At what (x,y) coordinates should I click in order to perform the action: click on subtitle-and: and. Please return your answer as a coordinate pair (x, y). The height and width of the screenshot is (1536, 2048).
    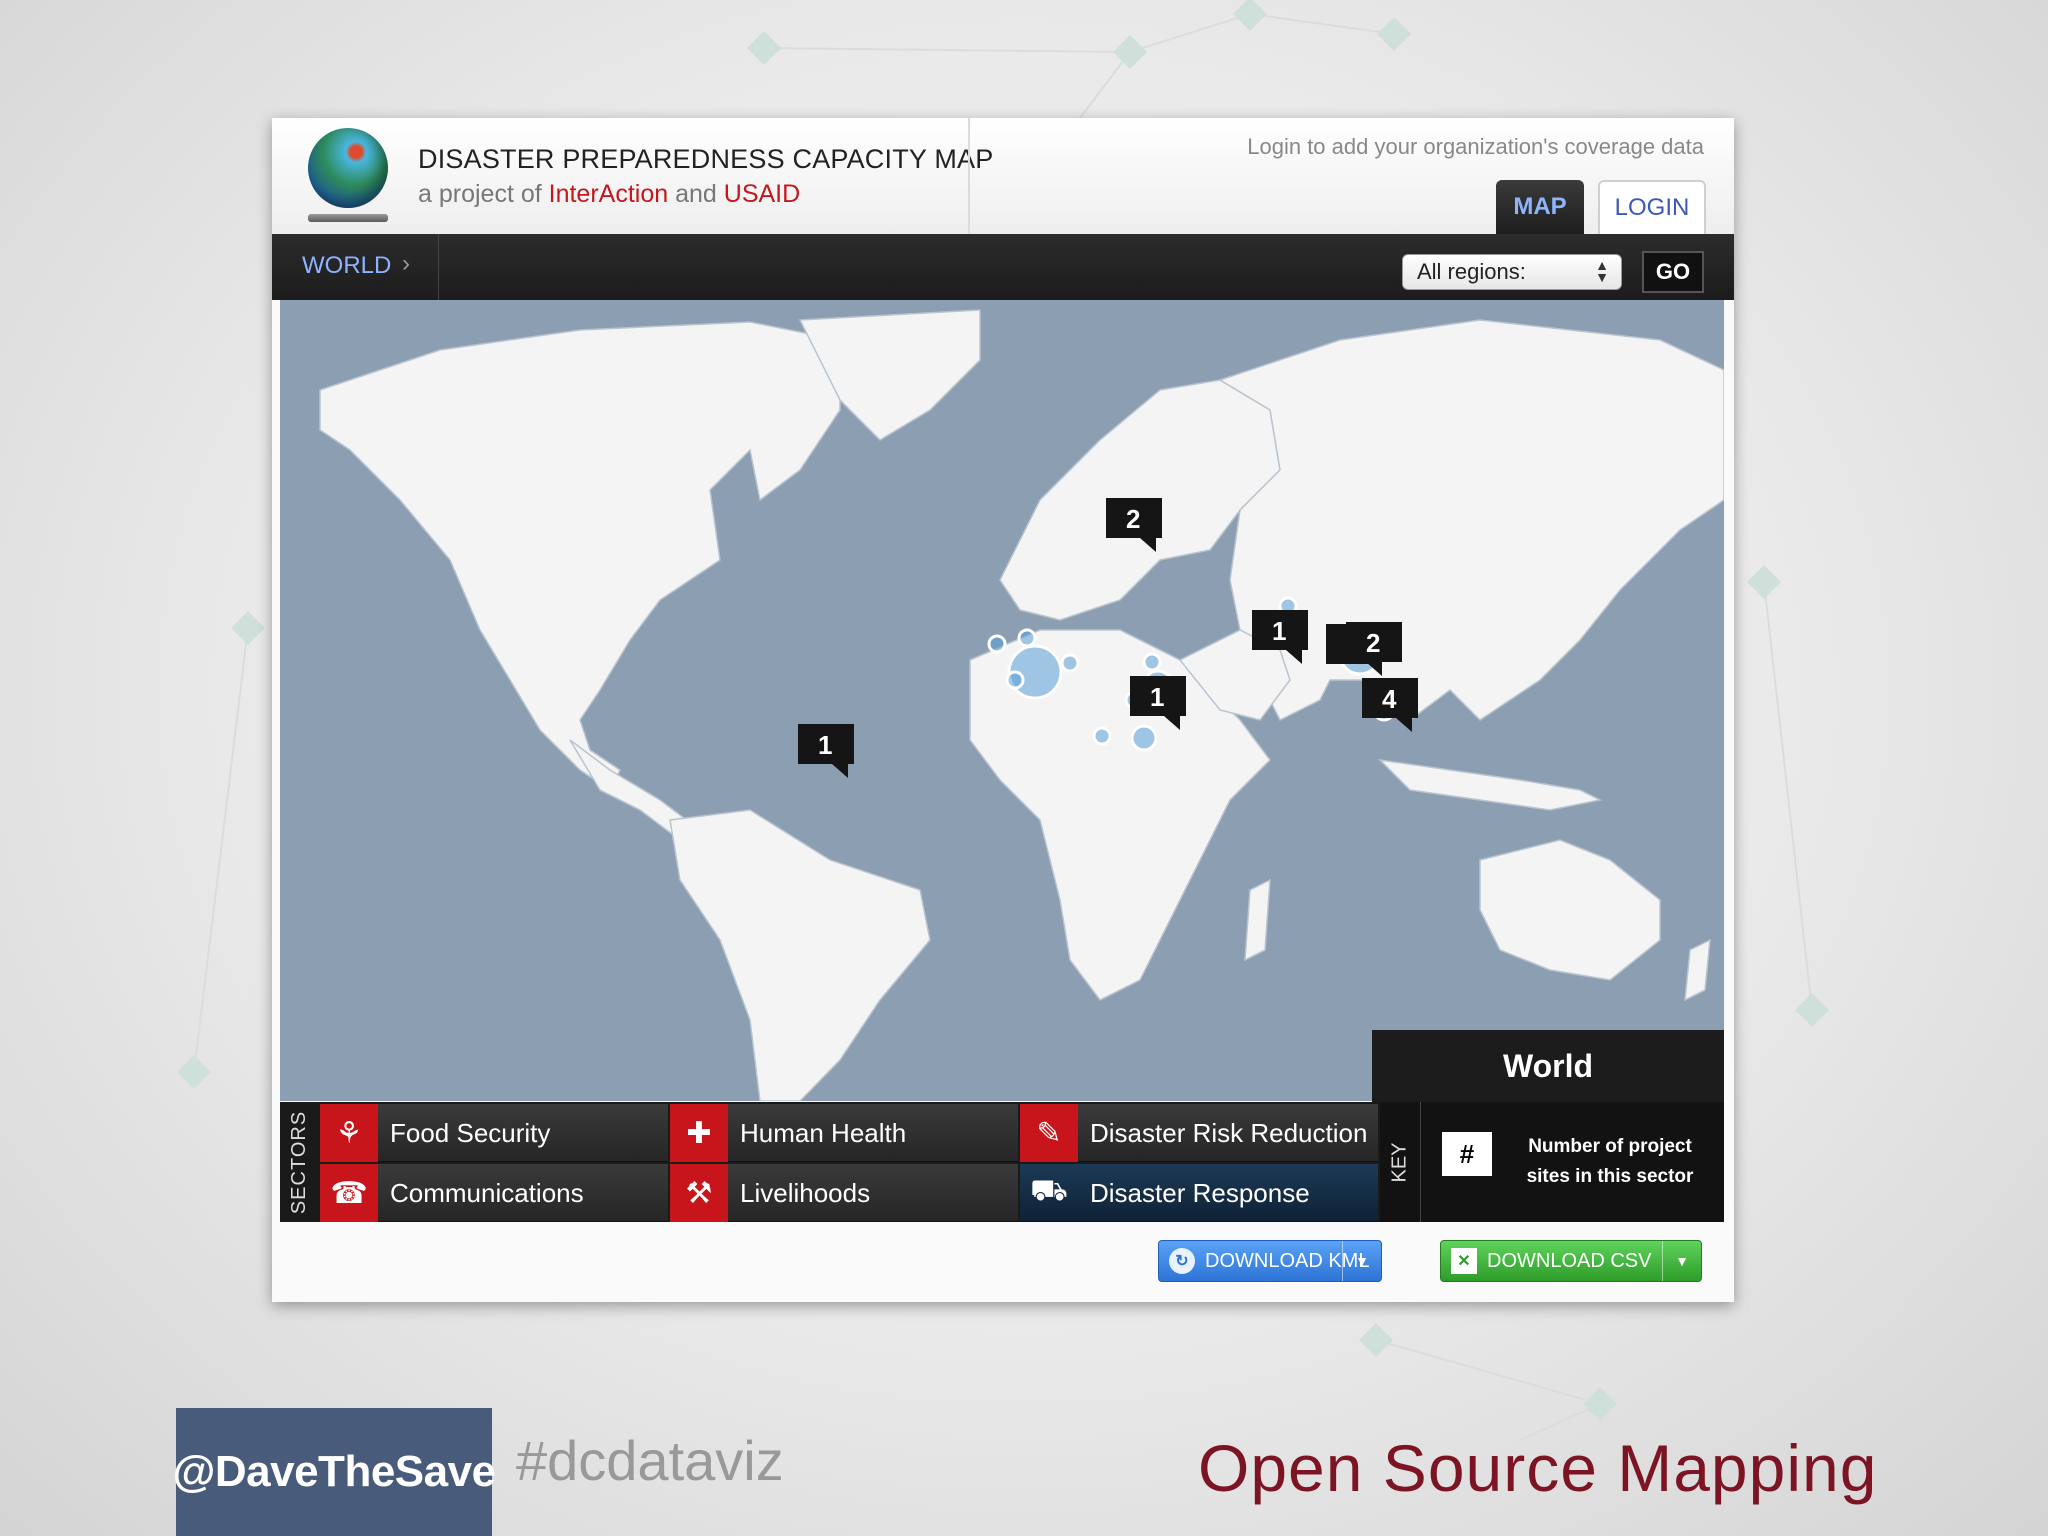
    Looking at the image, I should click on (696, 194).